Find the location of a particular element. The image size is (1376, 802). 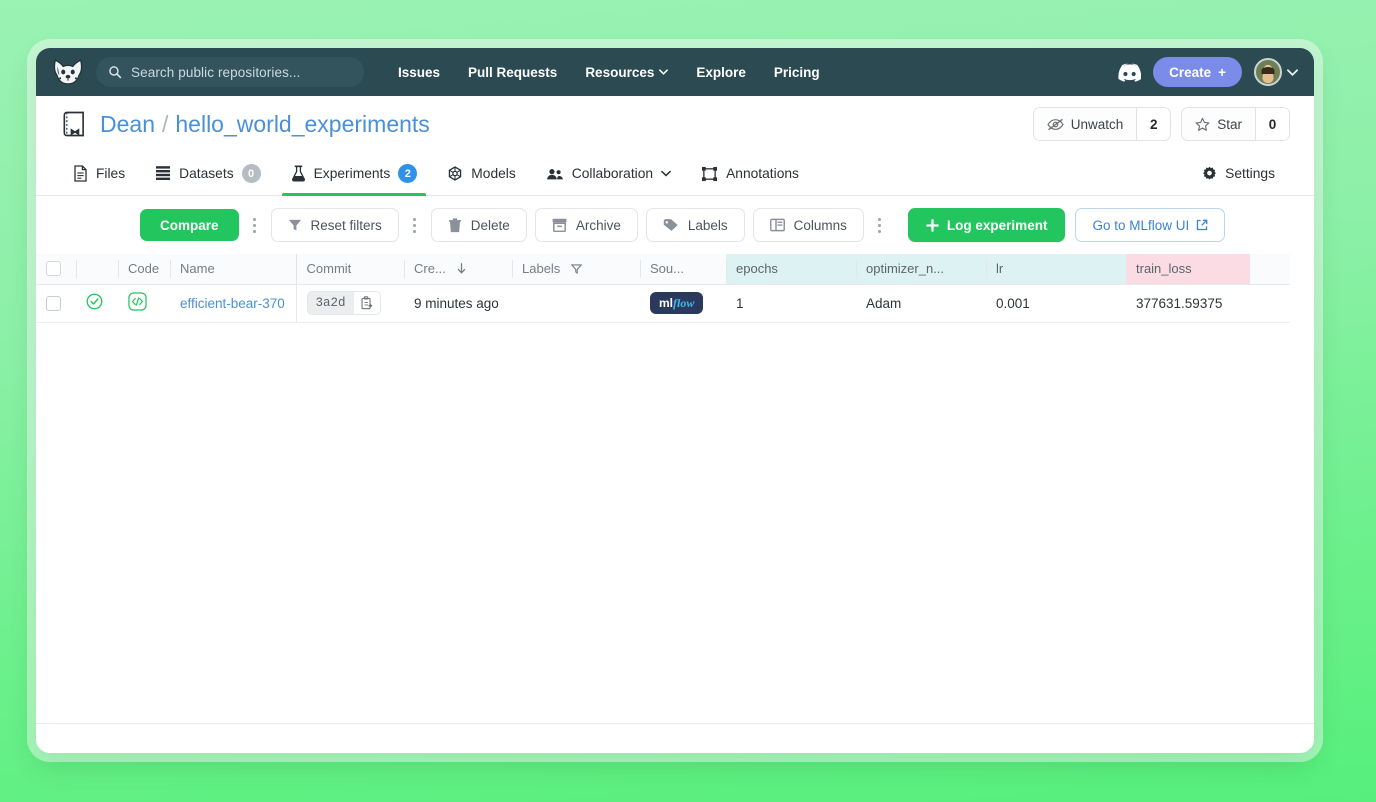

compare-button: Compare is located at coordinates (189, 225).